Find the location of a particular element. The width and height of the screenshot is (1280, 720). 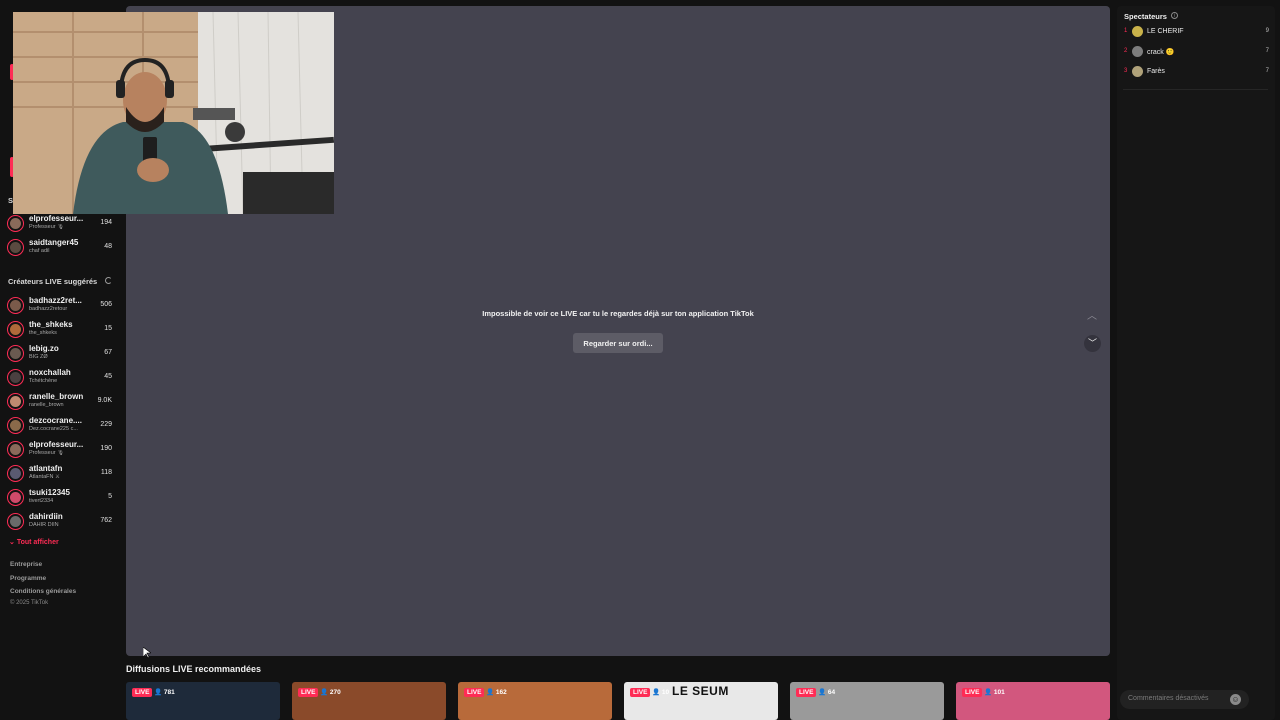

webcam-image is located at coordinates (173, 113).